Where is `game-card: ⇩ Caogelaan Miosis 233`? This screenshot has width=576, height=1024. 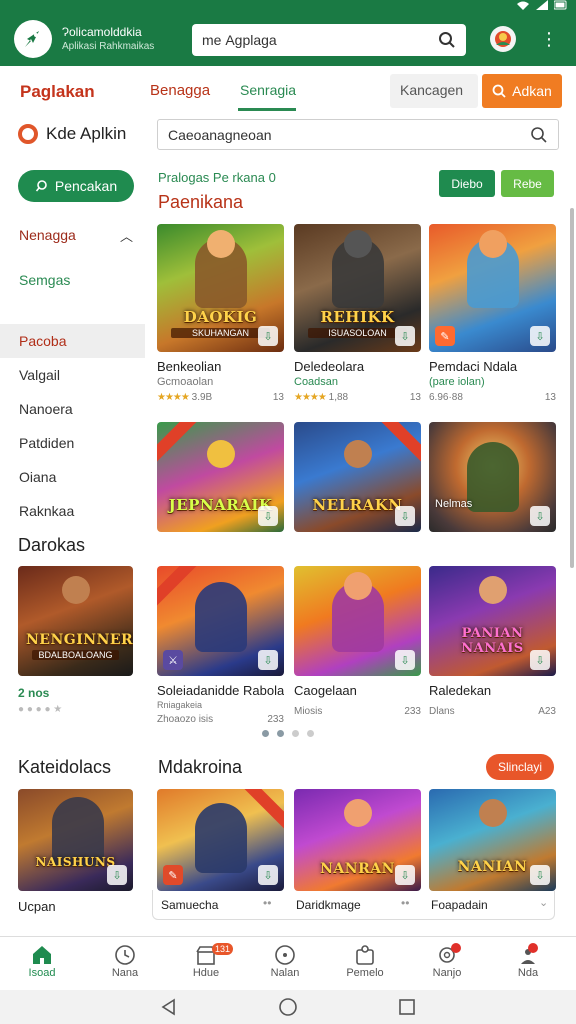
game-card: ⇩ Caogelaan Miosis 233 is located at coordinates (357, 641).